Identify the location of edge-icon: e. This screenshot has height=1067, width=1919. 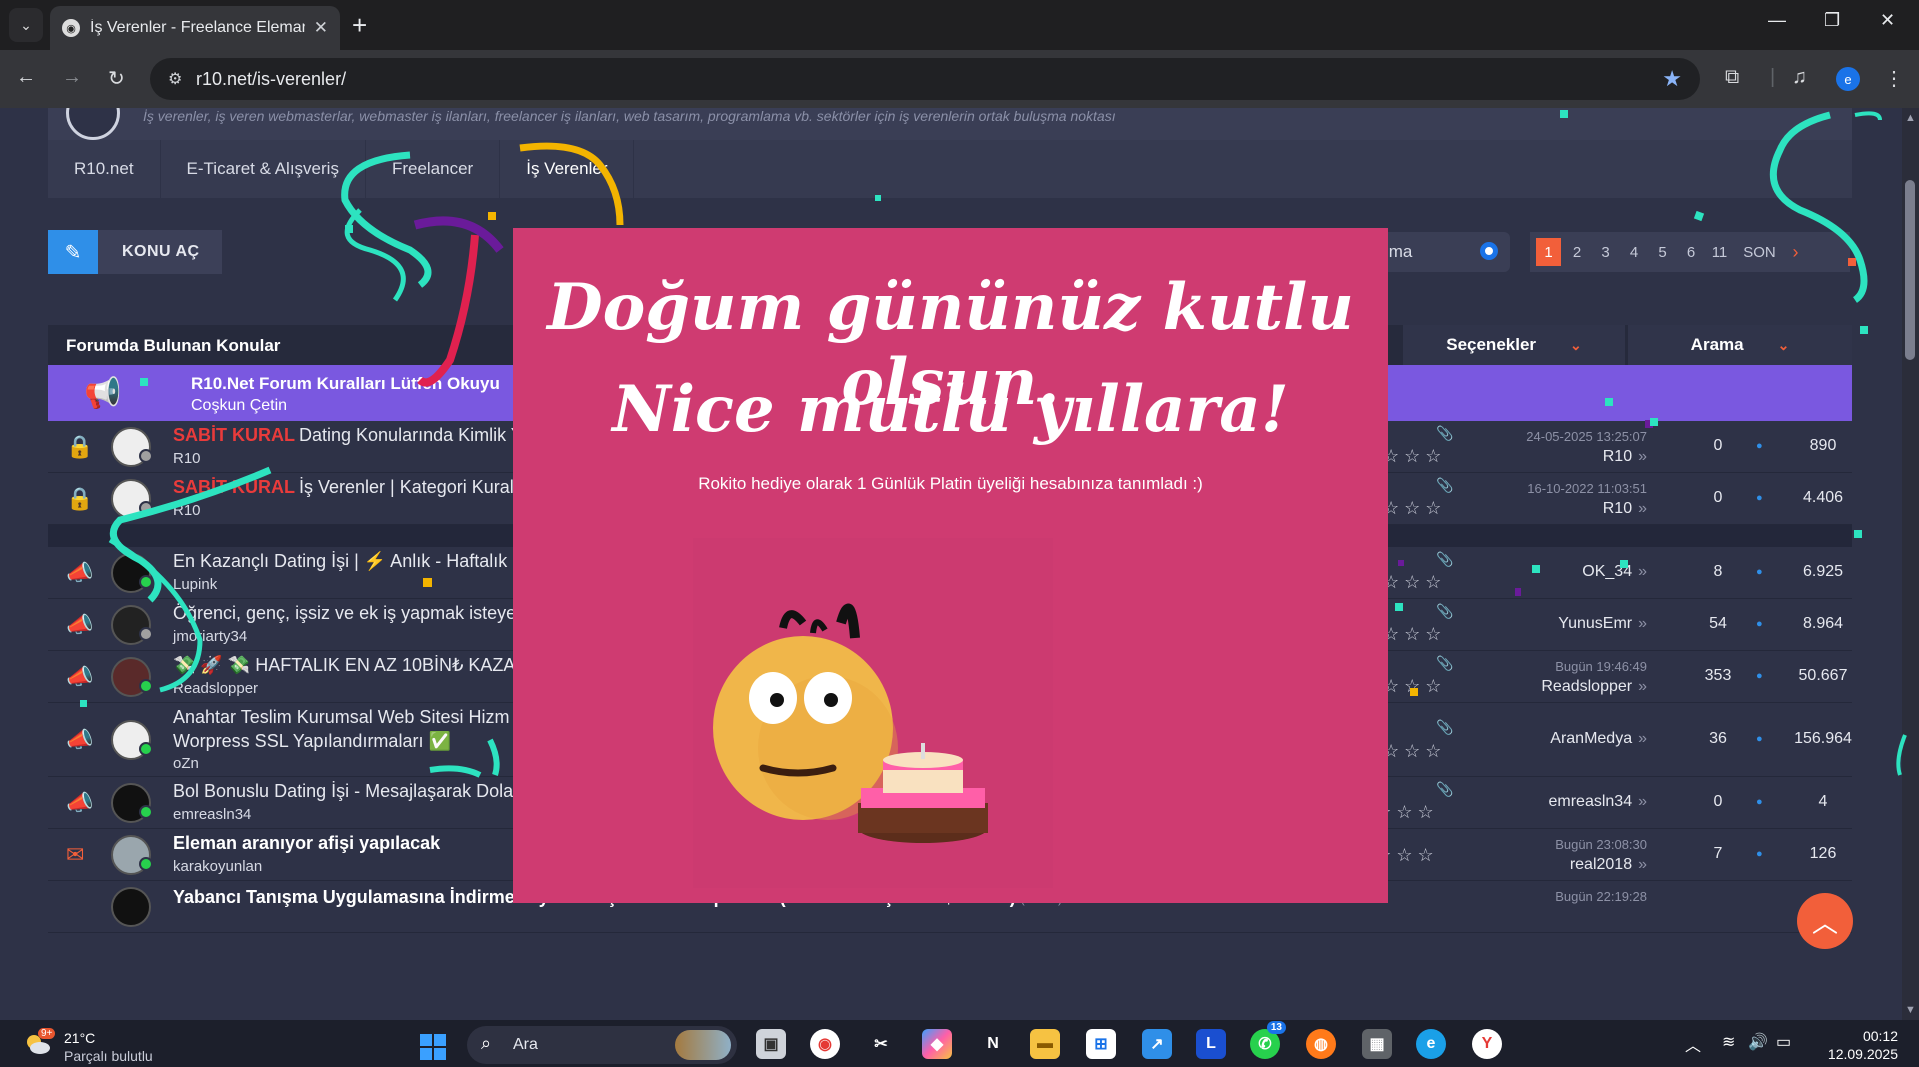
(1431, 1044).